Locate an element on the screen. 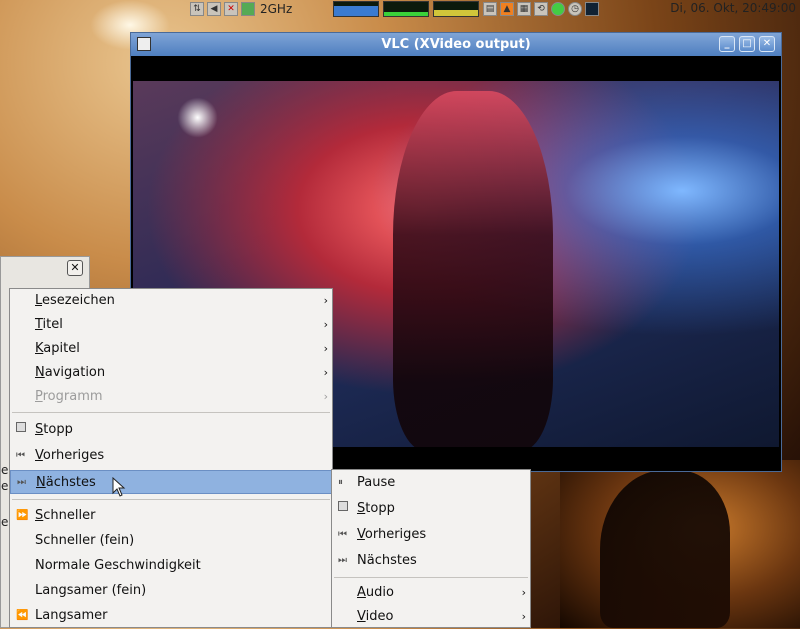  pause-icon: ⏸ is located at coordinates (340, 482).